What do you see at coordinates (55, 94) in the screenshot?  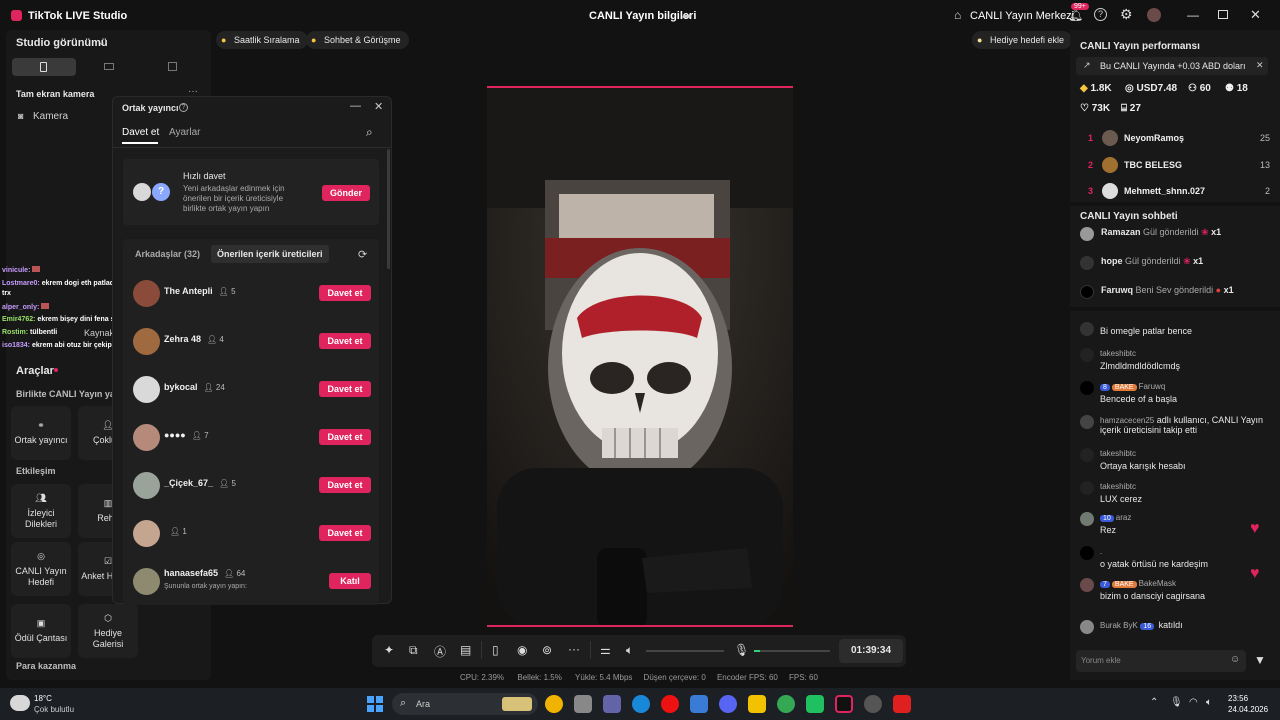 I see `camera-group-label: Tam ekran kamera` at bounding box center [55, 94].